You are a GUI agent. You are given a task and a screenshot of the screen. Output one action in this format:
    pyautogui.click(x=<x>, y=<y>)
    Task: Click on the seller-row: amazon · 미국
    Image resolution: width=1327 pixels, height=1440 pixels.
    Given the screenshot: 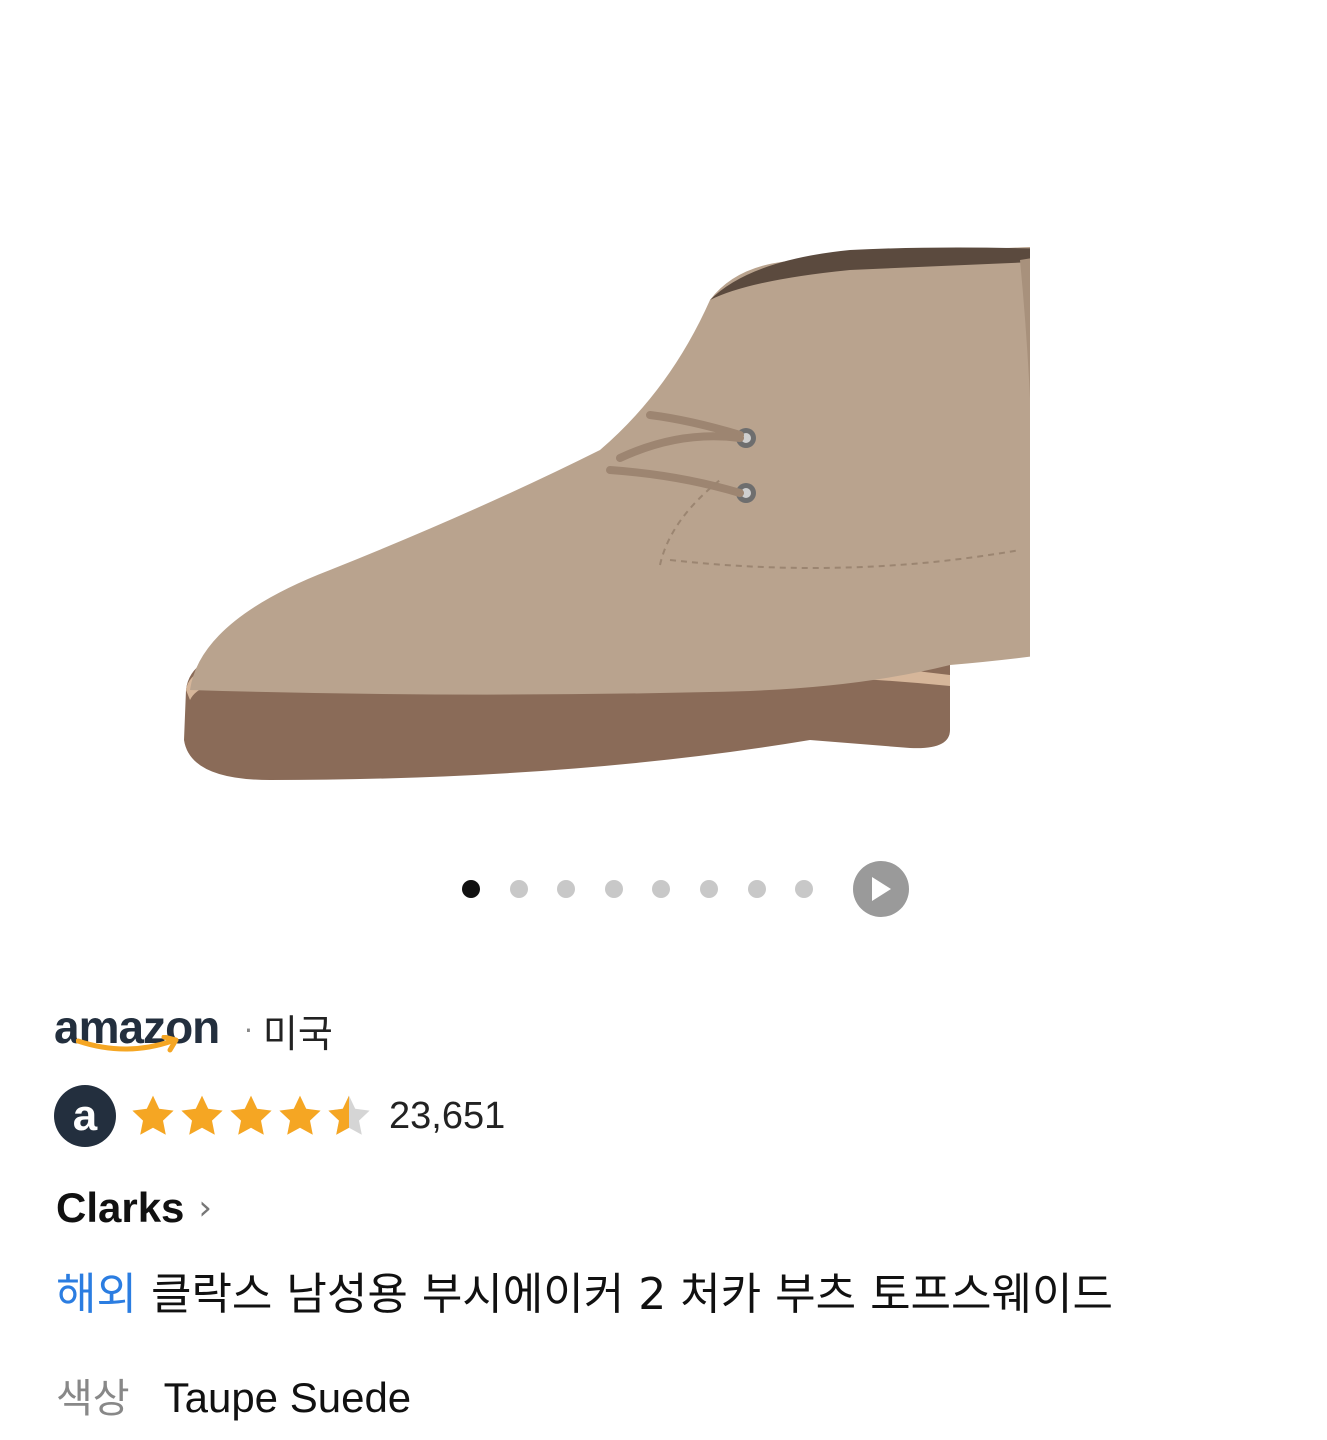 What is the action you would take?
    pyautogui.click(x=193, y=1030)
    